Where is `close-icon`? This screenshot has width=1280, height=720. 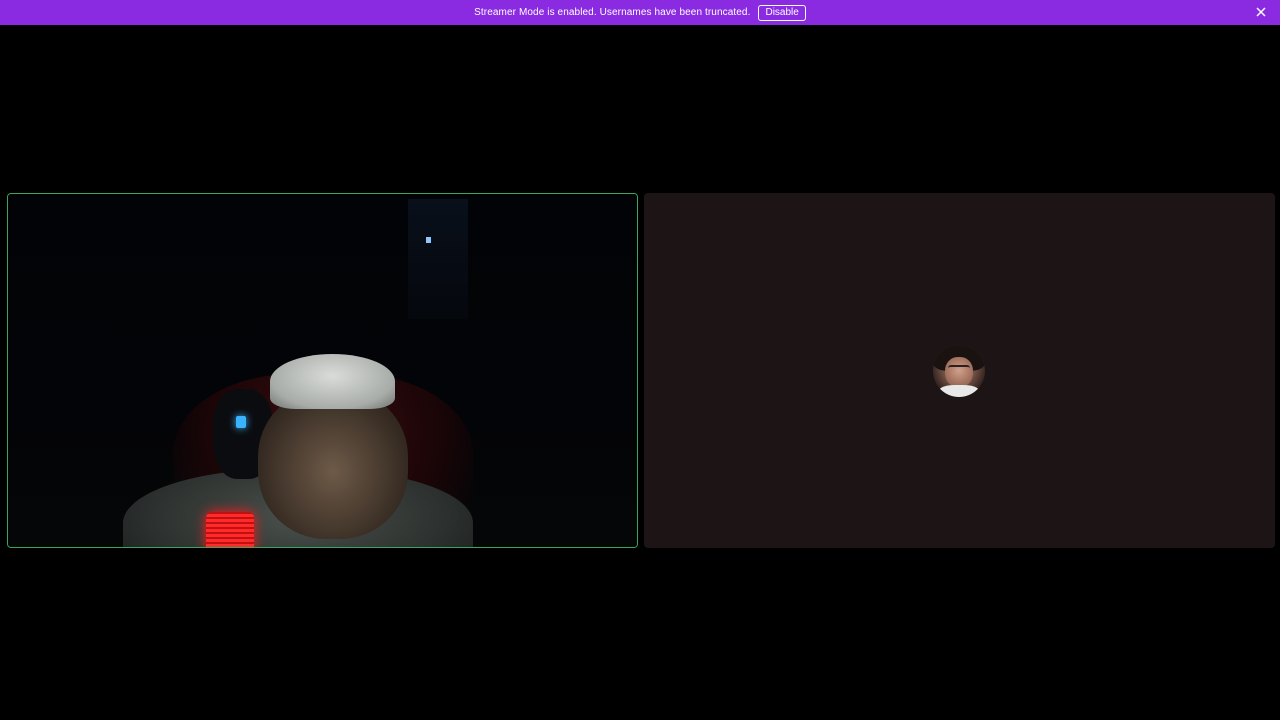
close-icon is located at coordinates (1261, 12).